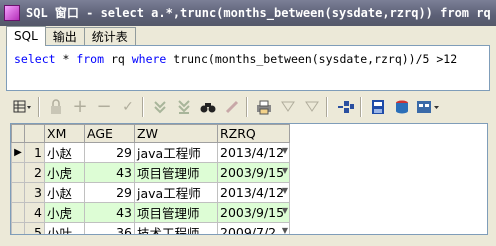 This screenshot has height=246, width=496. What do you see at coordinates (232, 107) in the screenshot?
I see `clear-icon` at bounding box center [232, 107].